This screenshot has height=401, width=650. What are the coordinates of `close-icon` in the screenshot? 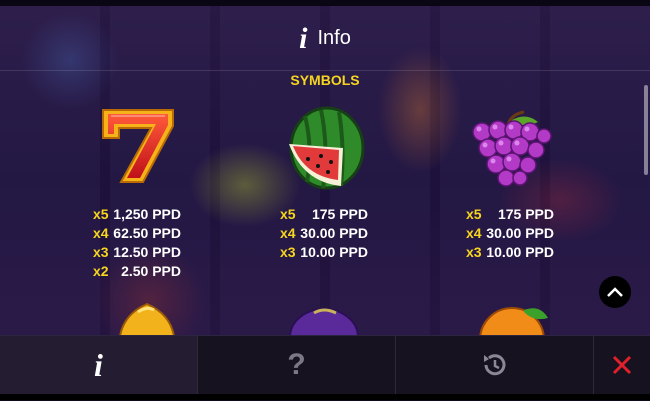 It's located at (622, 365).